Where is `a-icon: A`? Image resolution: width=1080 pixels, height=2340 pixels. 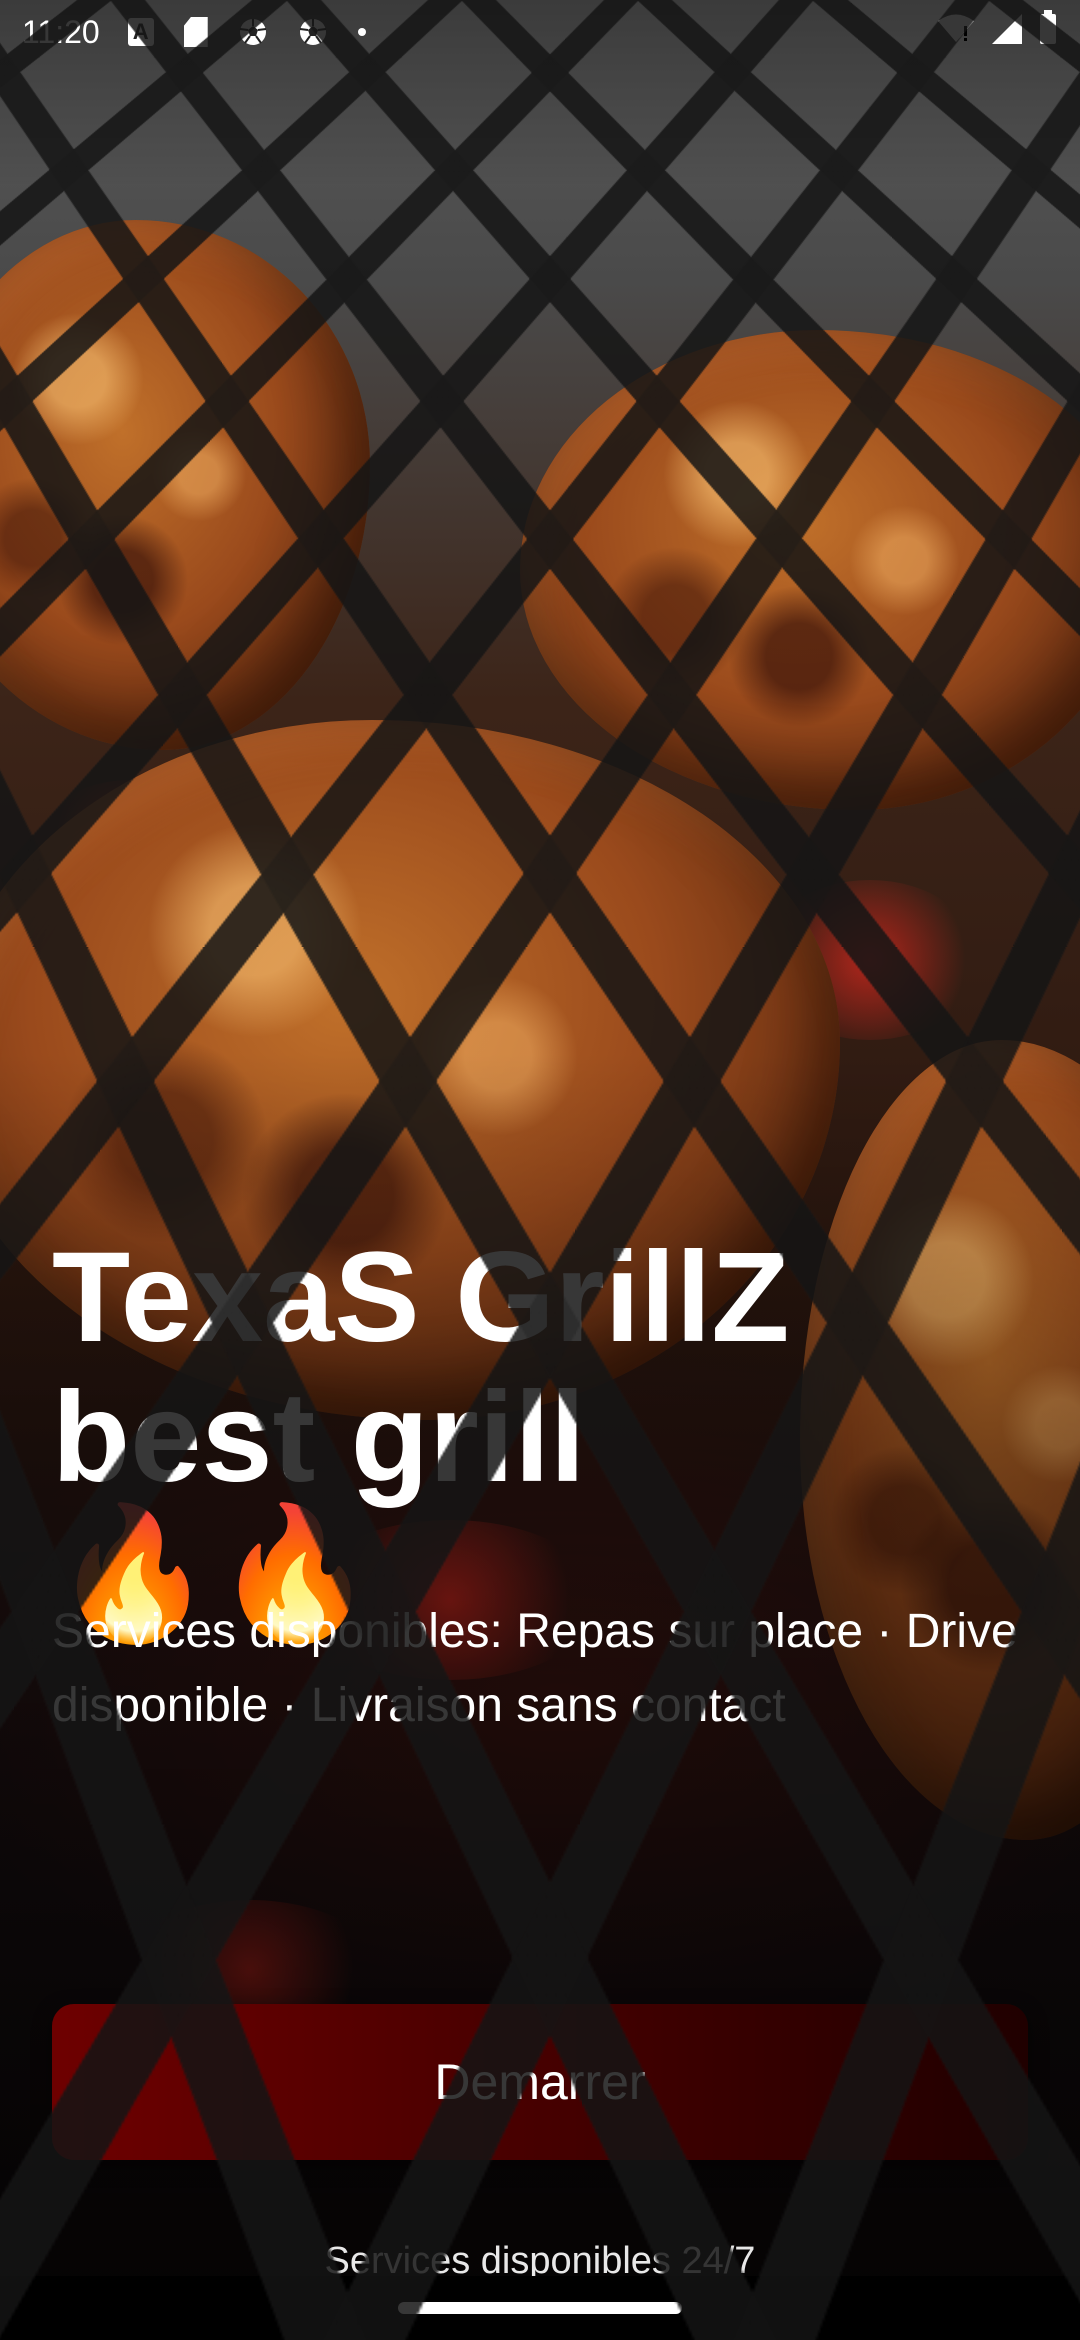 a-icon: A is located at coordinates (140, 32).